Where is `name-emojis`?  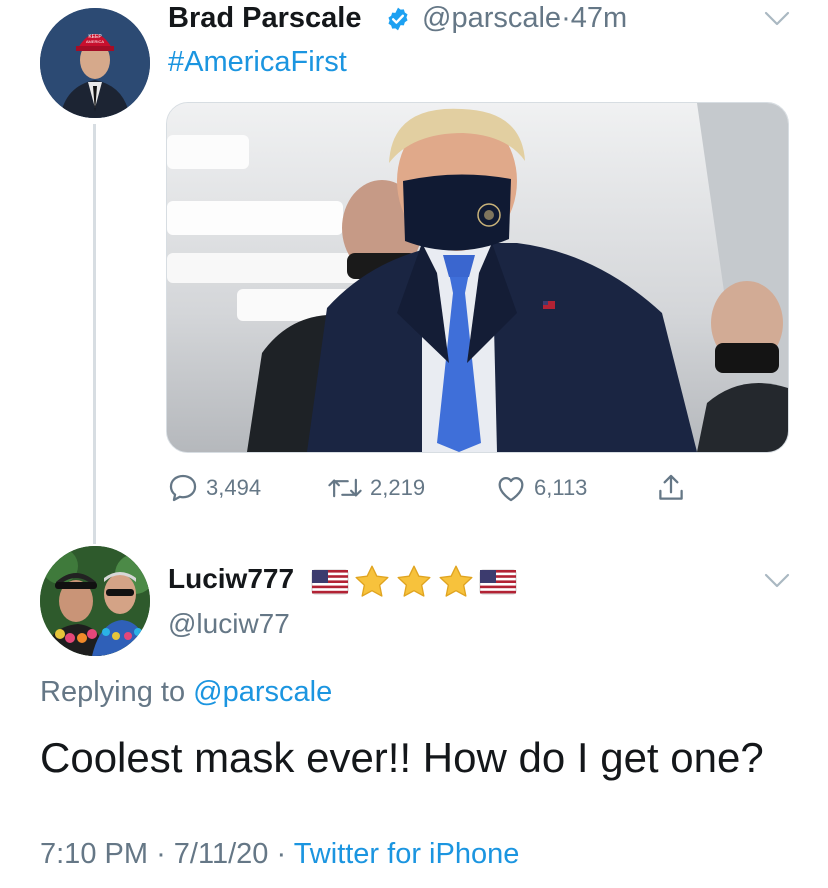
name-emojis is located at coordinates (414, 582).